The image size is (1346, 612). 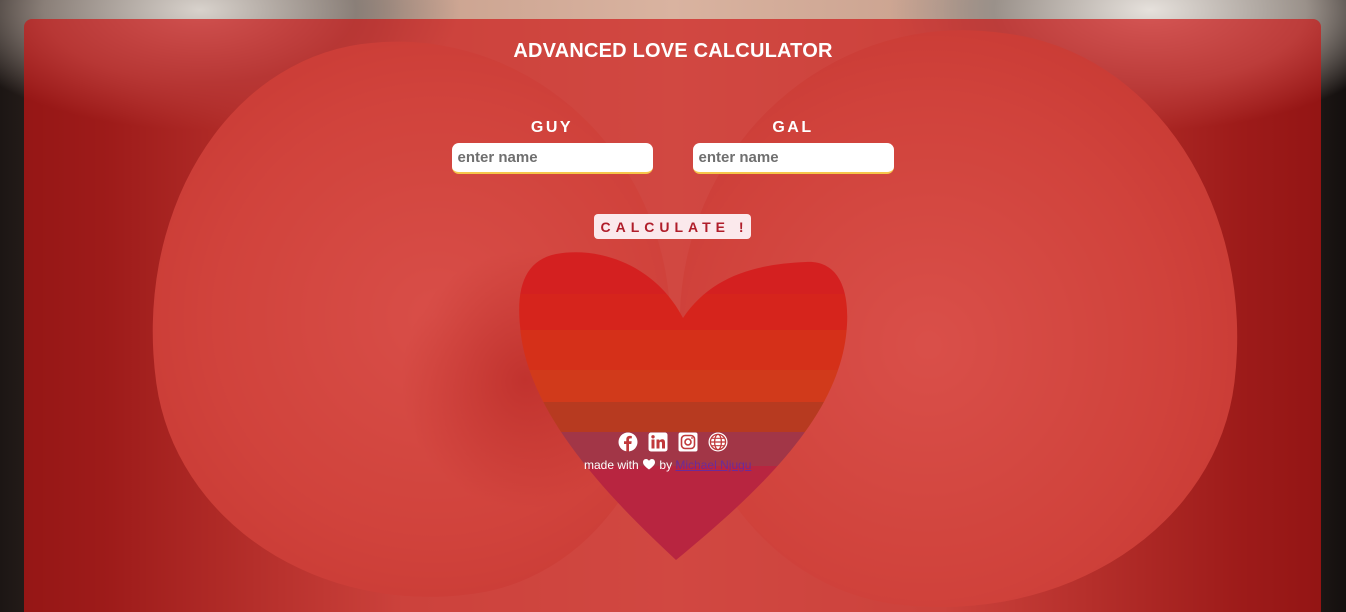 What do you see at coordinates (713, 465) in the screenshot?
I see `author-link: Michael Njugu` at bounding box center [713, 465].